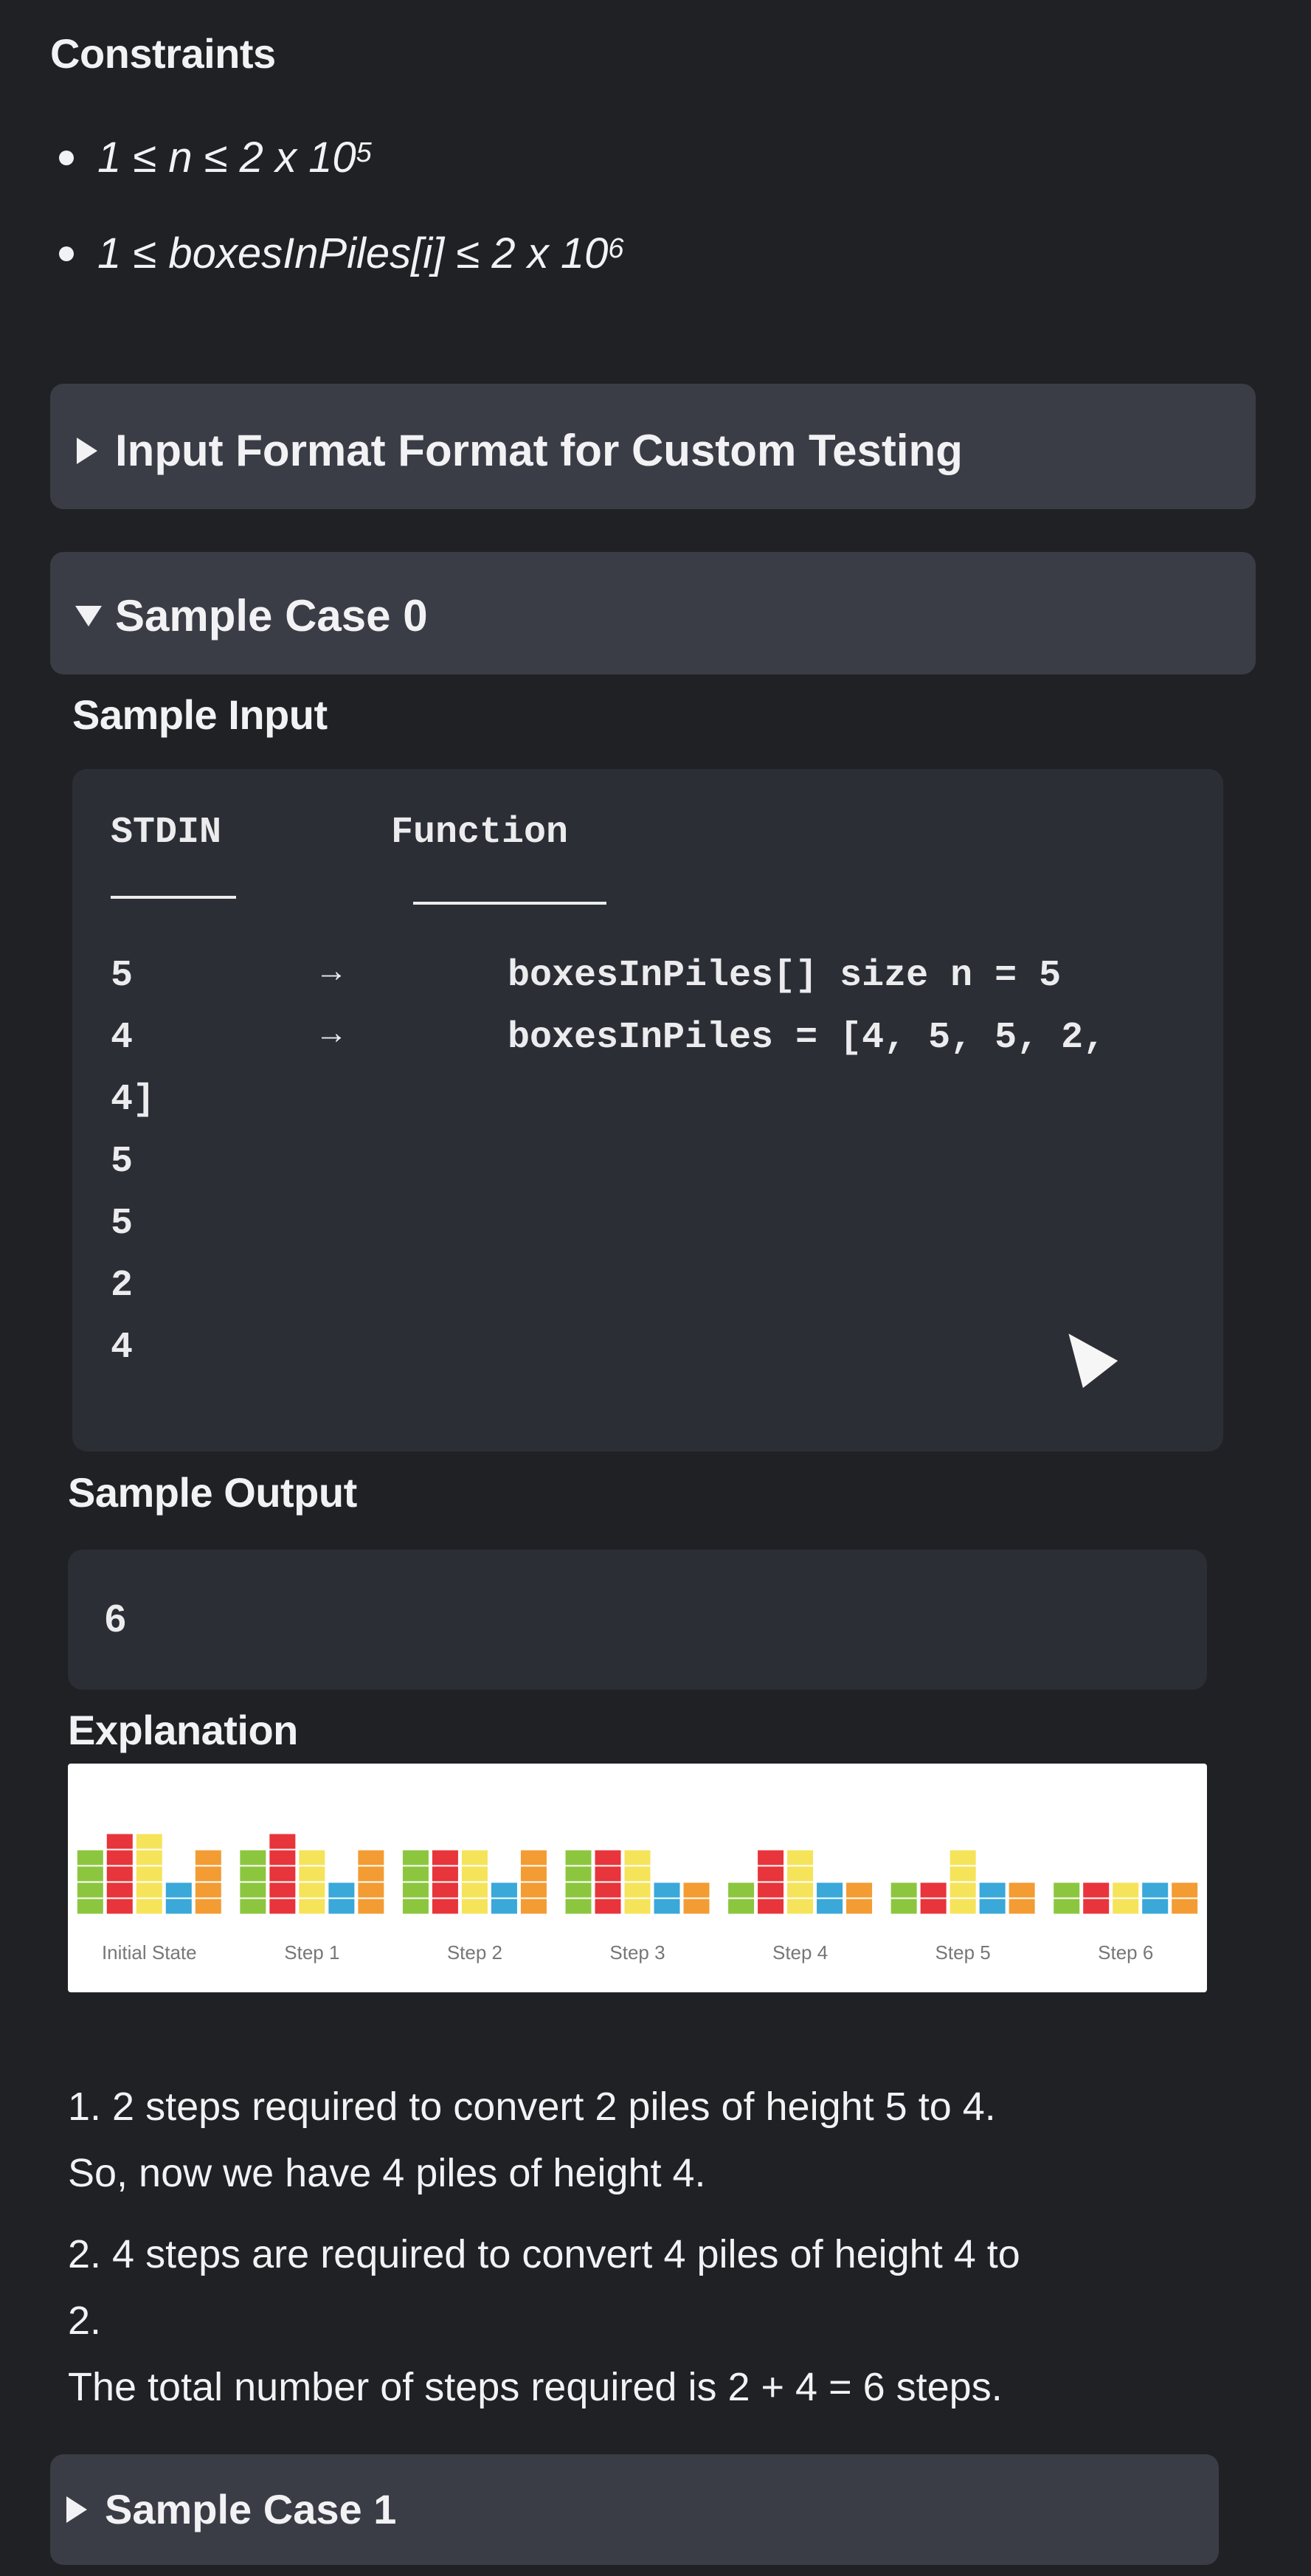 The image size is (1311, 2576). What do you see at coordinates (480, 833) in the screenshot?
I see `function-header: Function` at bounding box center [480, 833].